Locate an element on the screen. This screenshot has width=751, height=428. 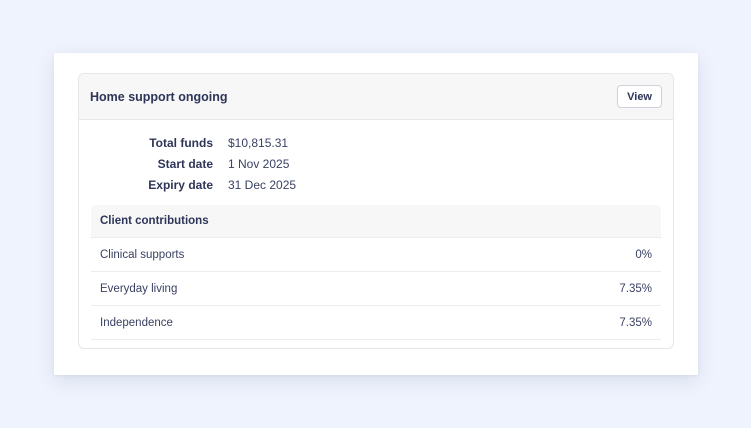
detail-row-start-date: Start date 1 Nov 2025 is located at coordinates (376, 163).